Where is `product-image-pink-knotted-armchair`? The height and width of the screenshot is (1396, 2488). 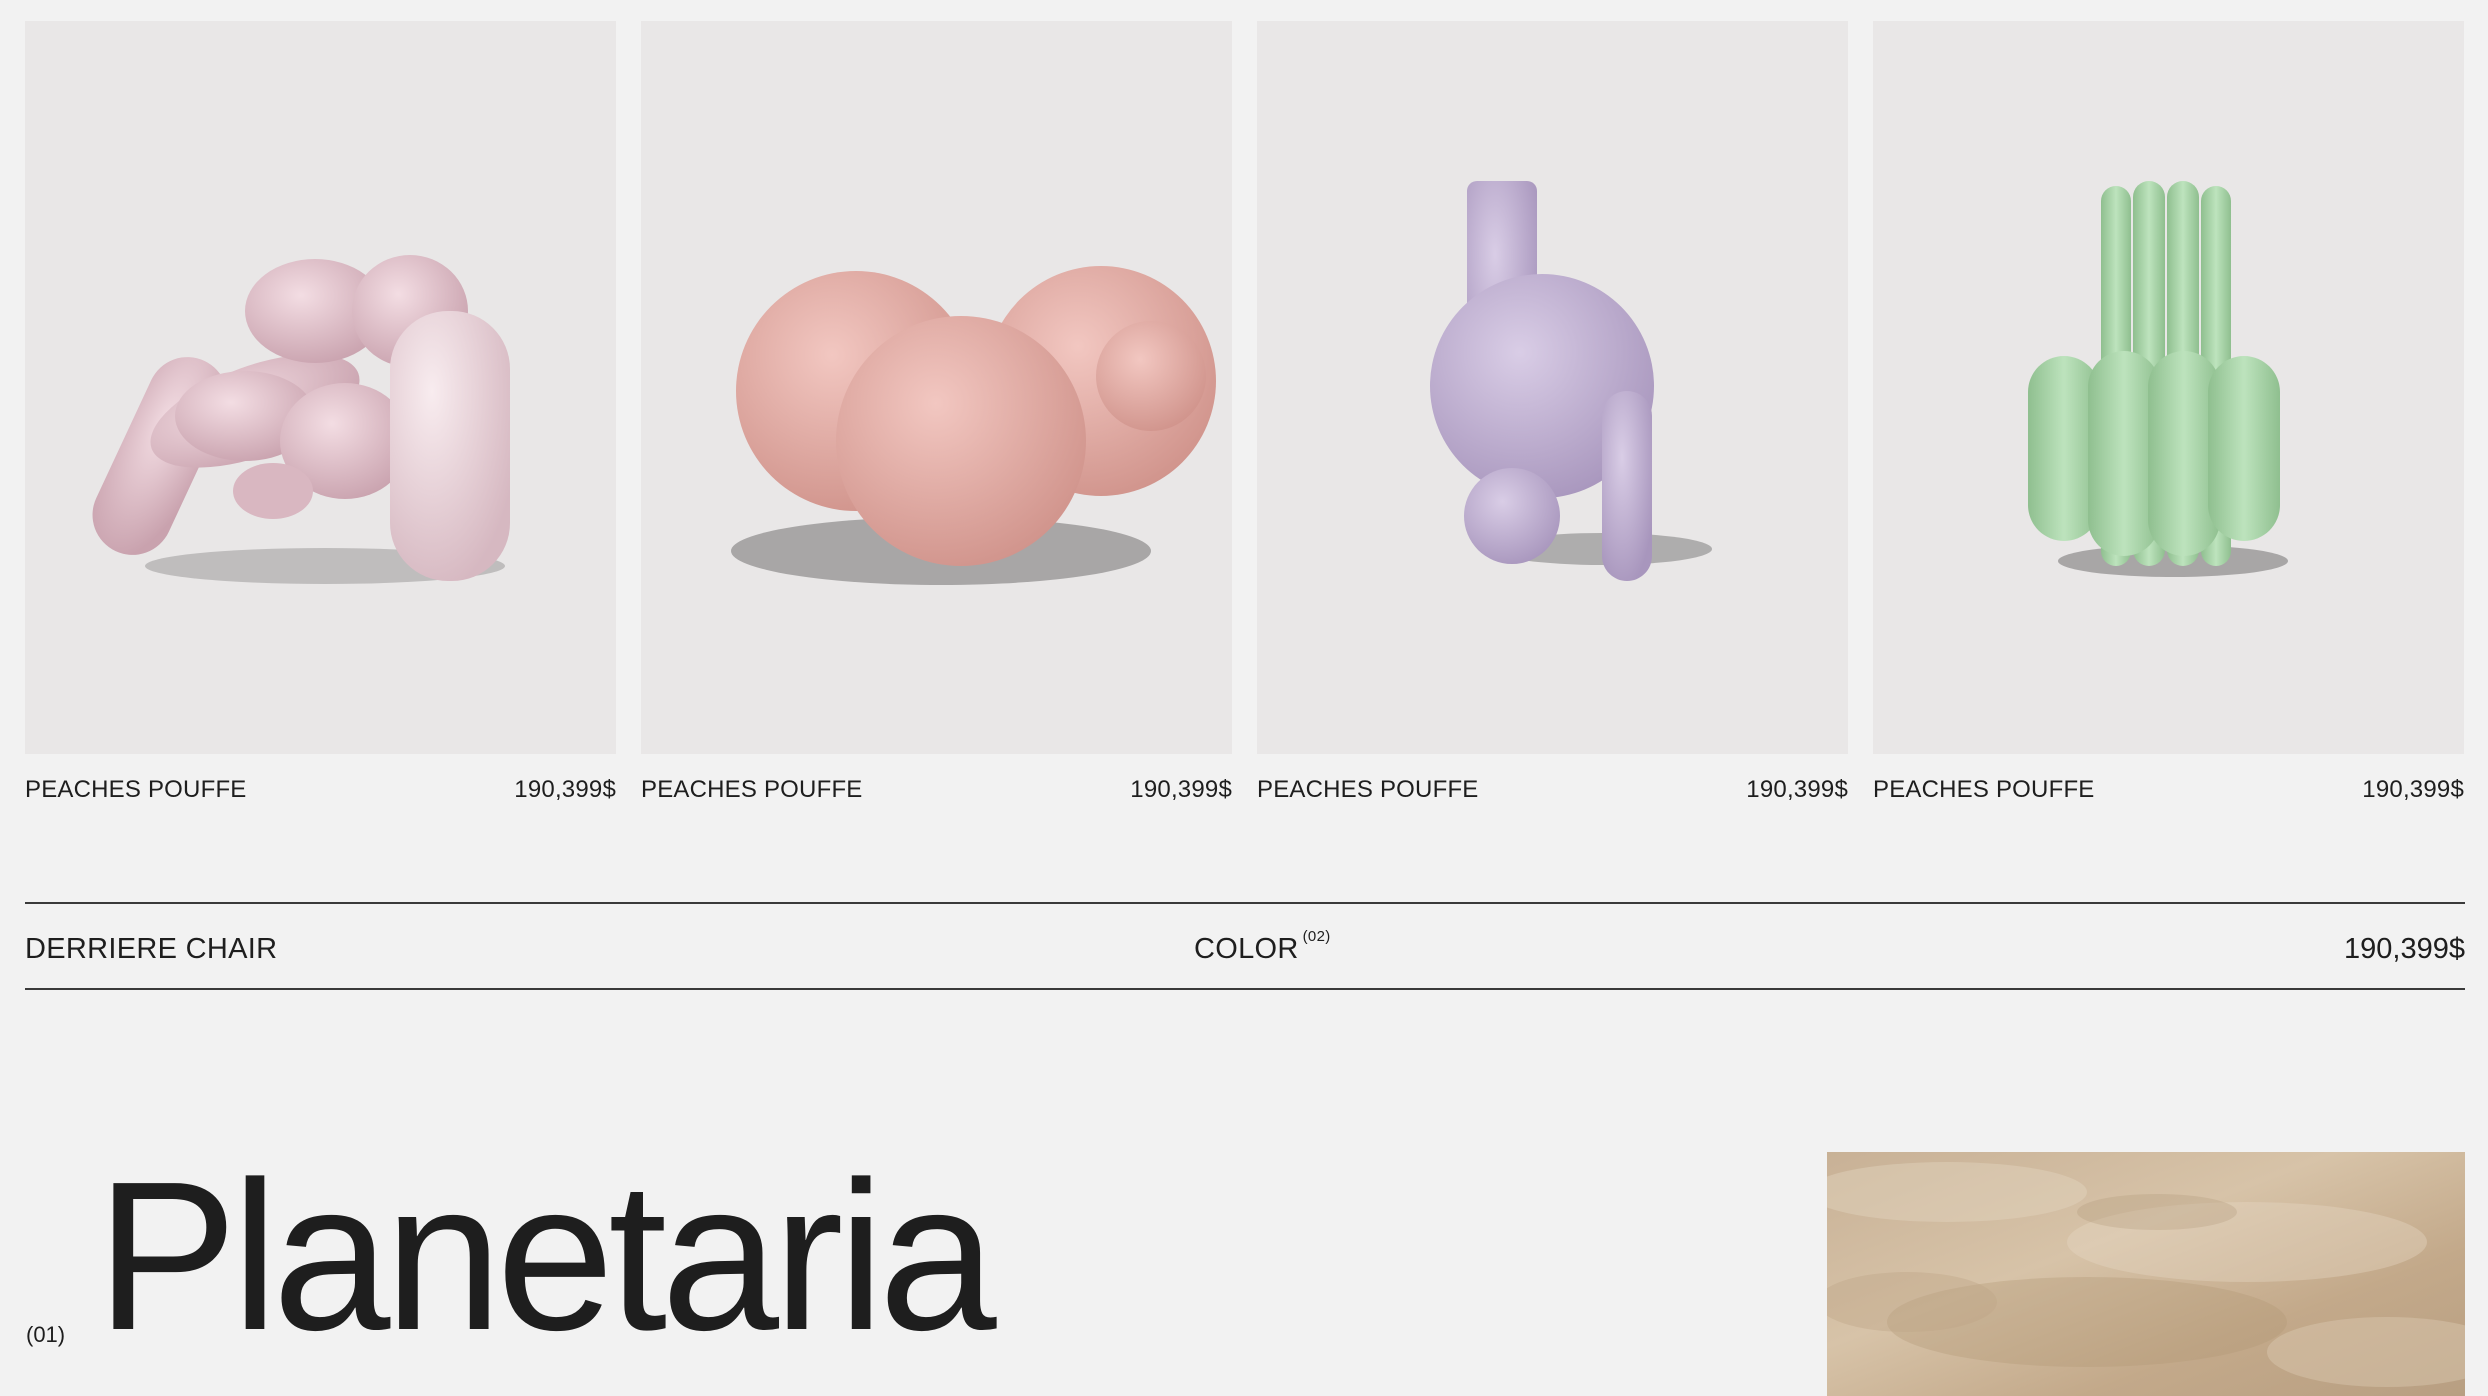 product-image-pink-knotted-armchair is located at coordinates (320, 387).